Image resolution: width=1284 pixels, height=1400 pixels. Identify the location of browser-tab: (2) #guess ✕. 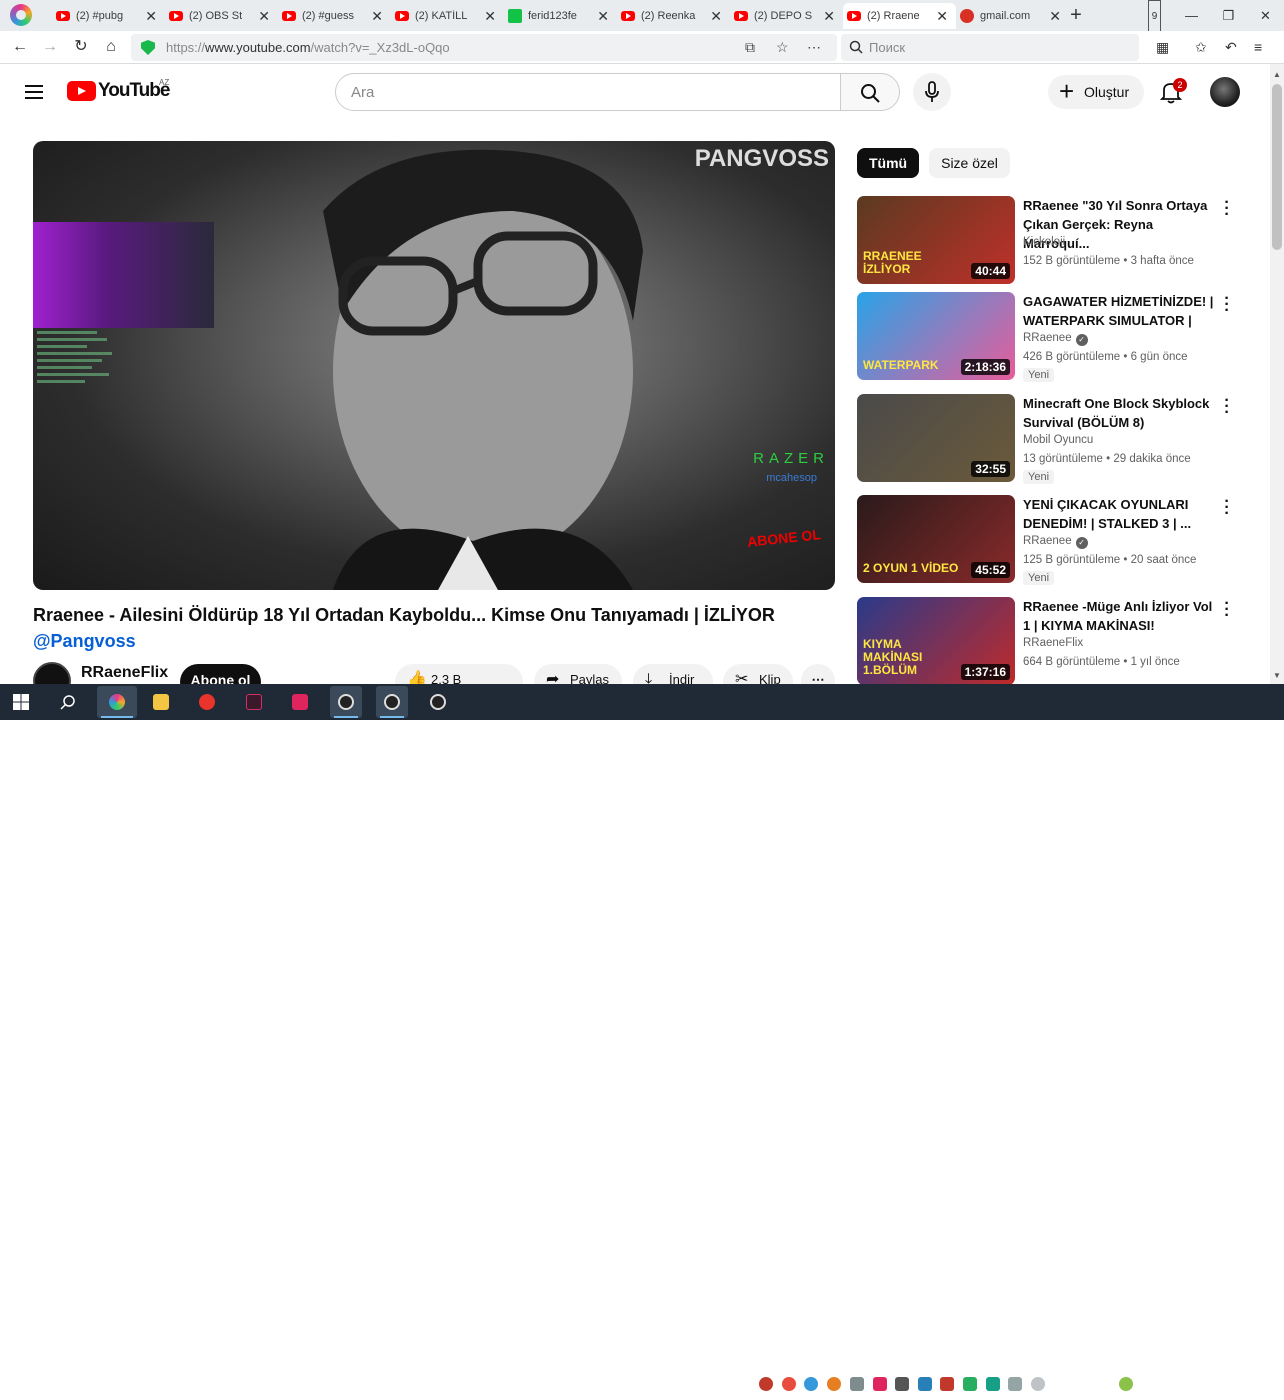
(334, 16).